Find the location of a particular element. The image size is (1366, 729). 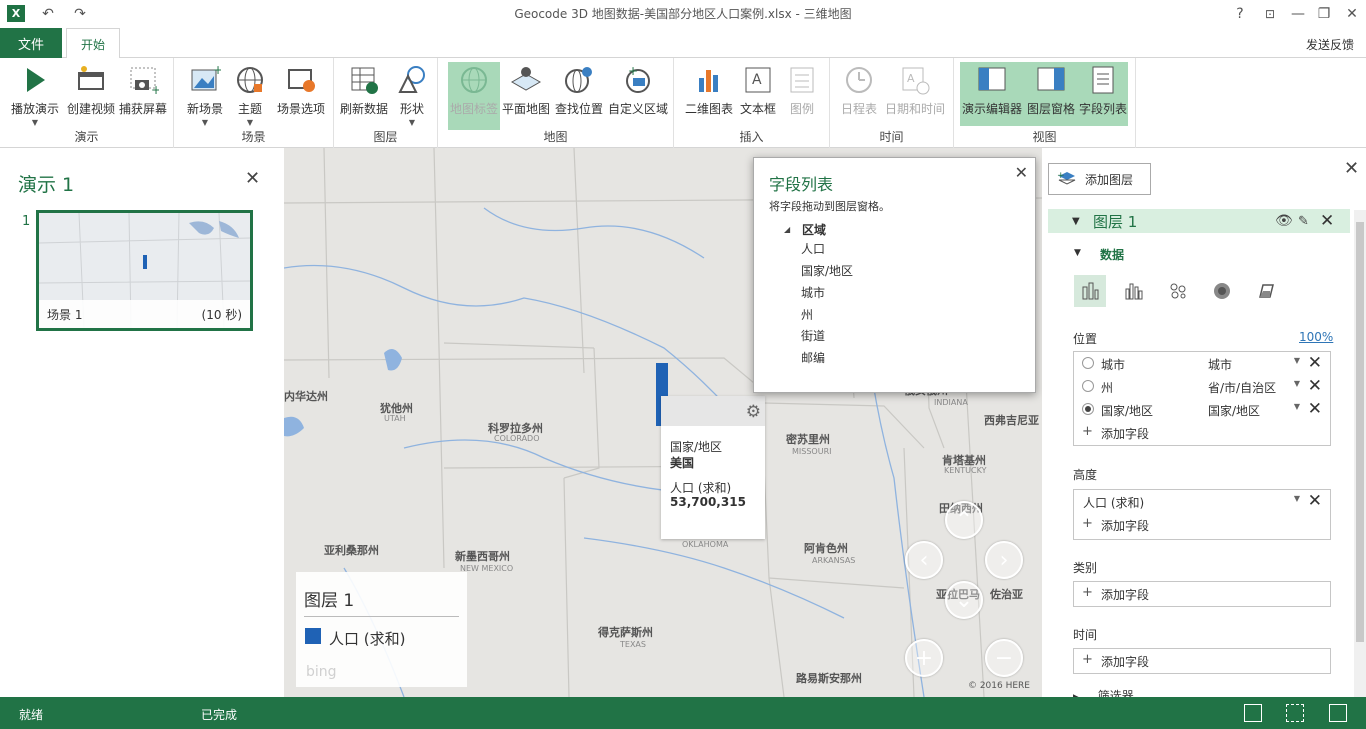

map-copyright: © 2016 HERE is located at coordinates (998, 686).